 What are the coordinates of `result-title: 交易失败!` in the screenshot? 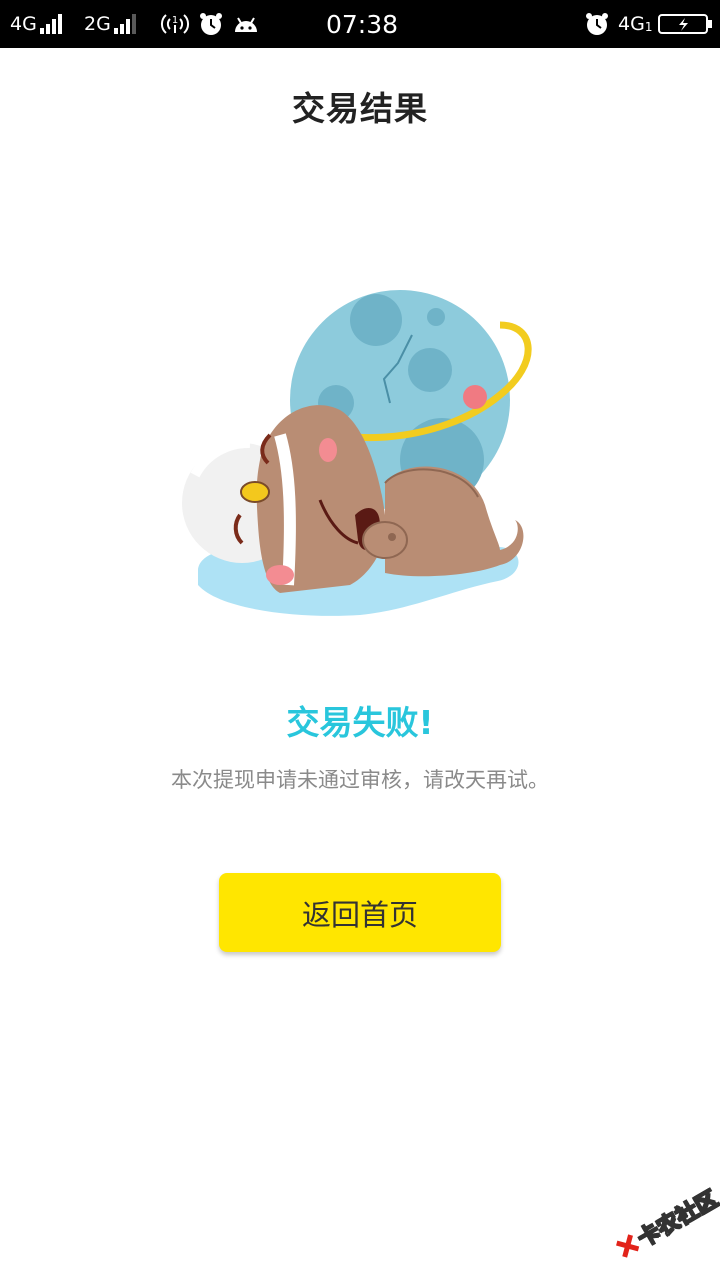 It's located at (360, 722).